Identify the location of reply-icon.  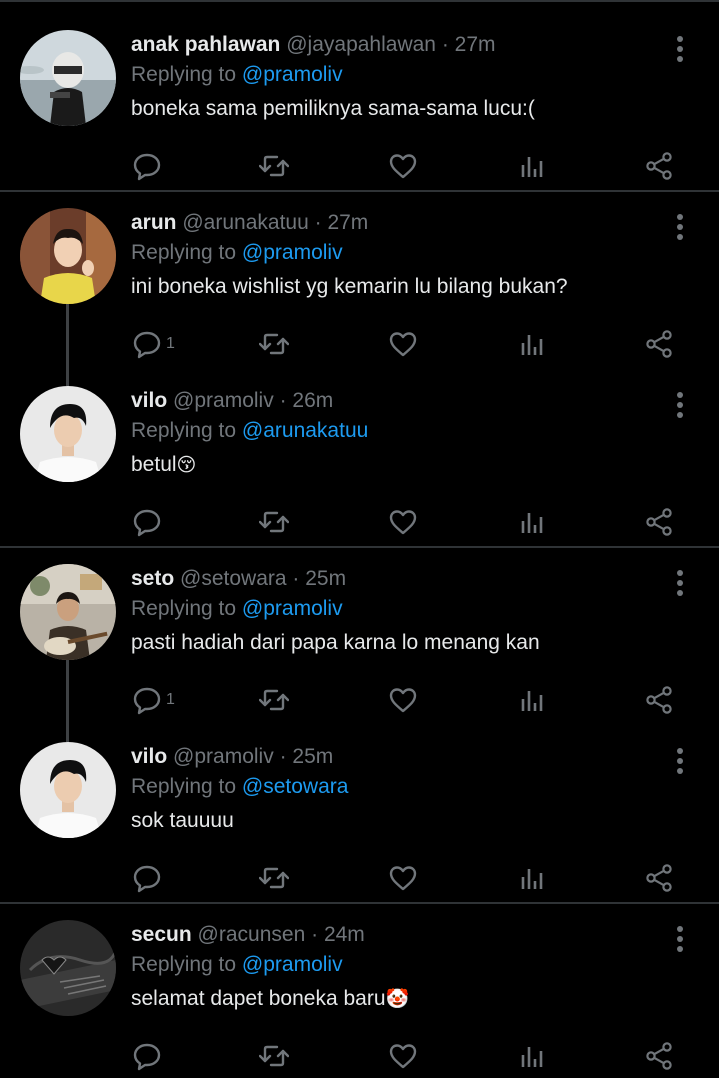
(147, 701).